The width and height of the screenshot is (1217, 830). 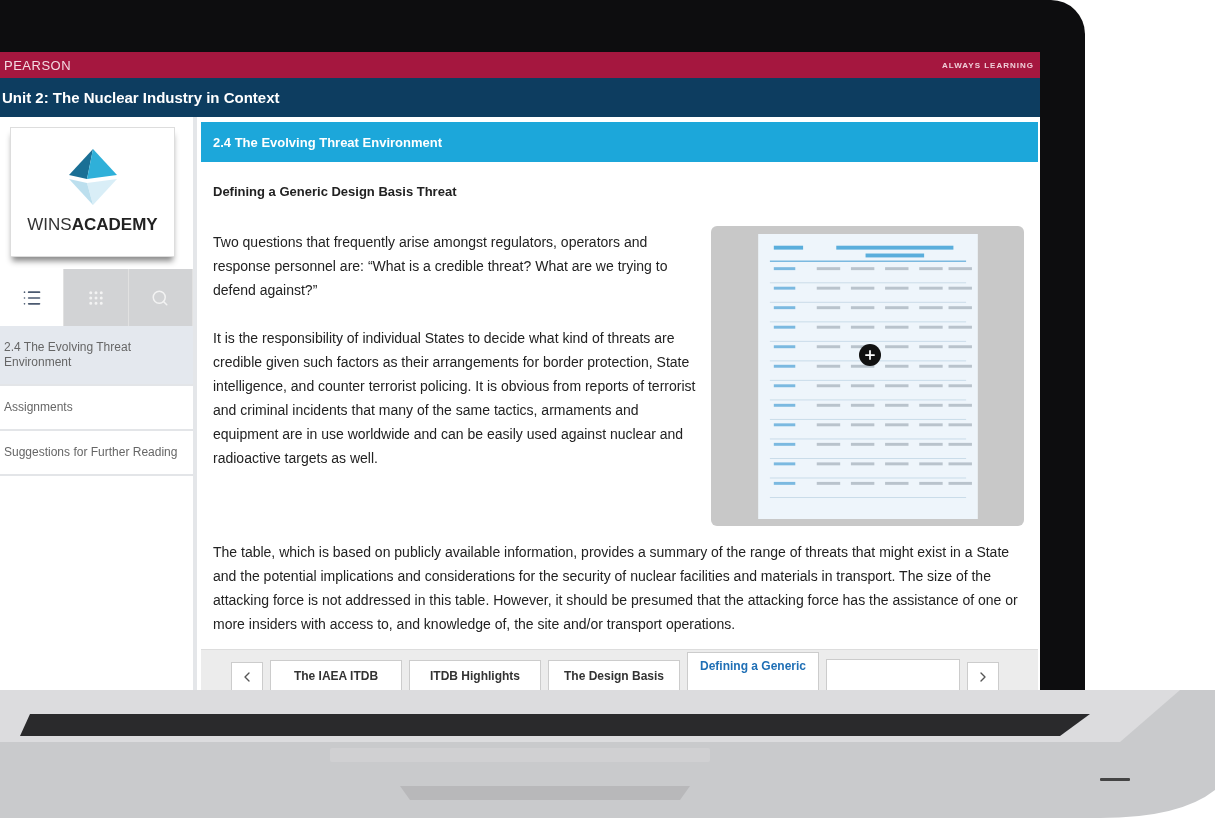 I want to click on grid-icon, so click(x=96, y=297).